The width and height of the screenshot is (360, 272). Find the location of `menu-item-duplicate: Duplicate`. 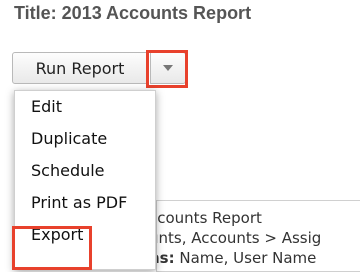

menu-item-duplicate: Duplicate is located at coordinates (86, 138).